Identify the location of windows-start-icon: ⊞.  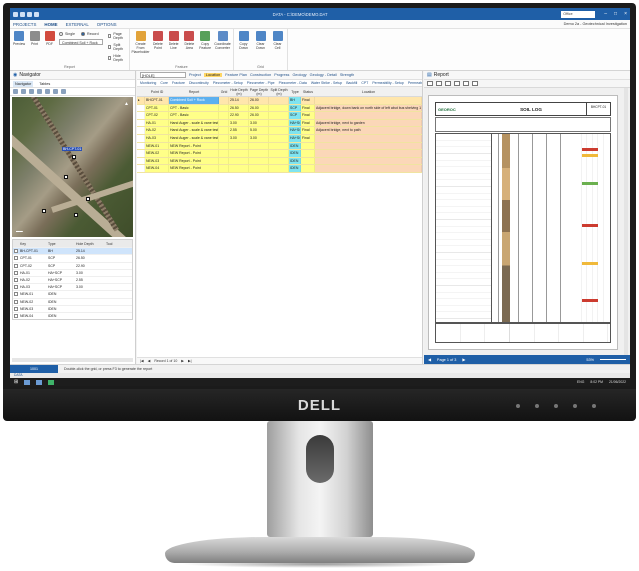
(16, 382).